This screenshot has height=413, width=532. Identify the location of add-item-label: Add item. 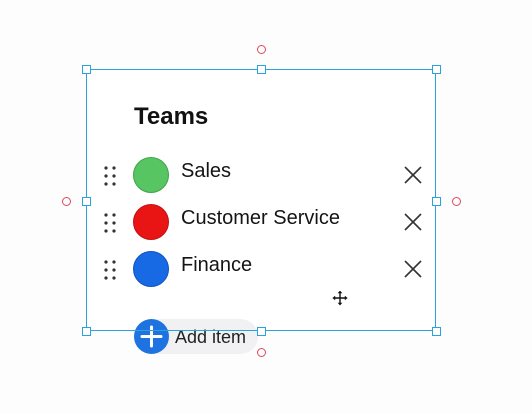
(211, 337).